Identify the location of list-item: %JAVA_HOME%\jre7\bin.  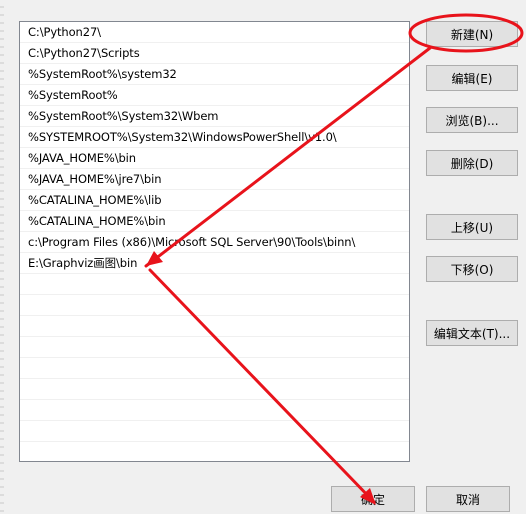
(214, 179).